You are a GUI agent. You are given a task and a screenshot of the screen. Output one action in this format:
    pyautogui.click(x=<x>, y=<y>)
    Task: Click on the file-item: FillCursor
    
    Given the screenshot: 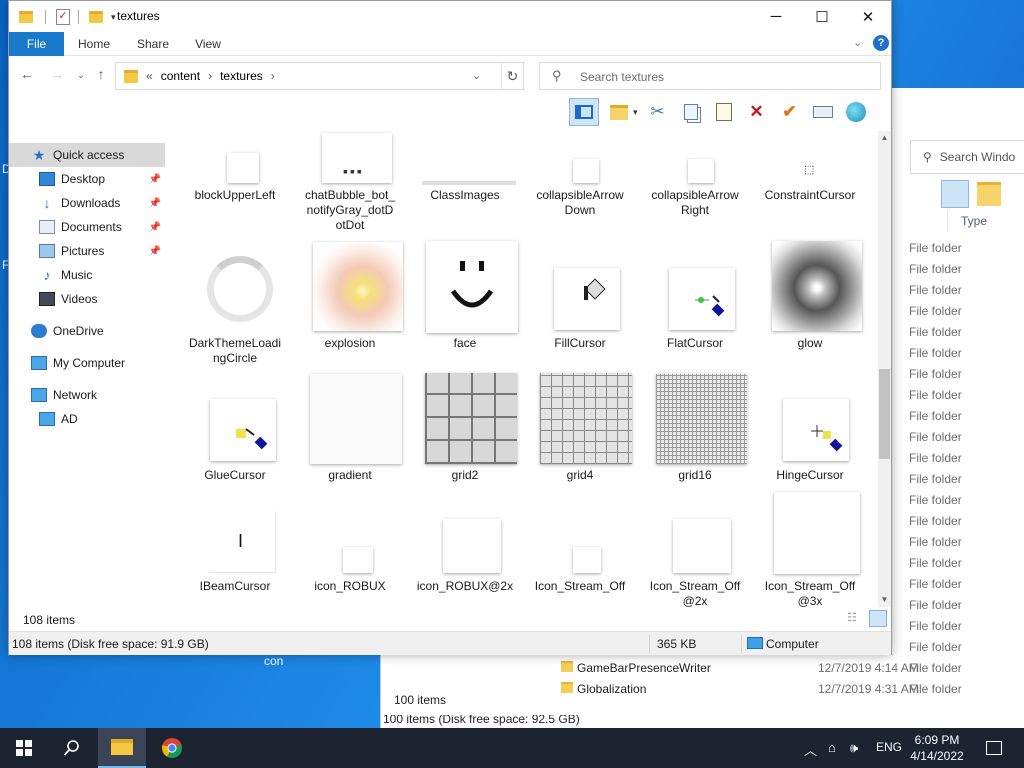 What is the action you would take?
    pyautogui.click(x=580, y=369)
    